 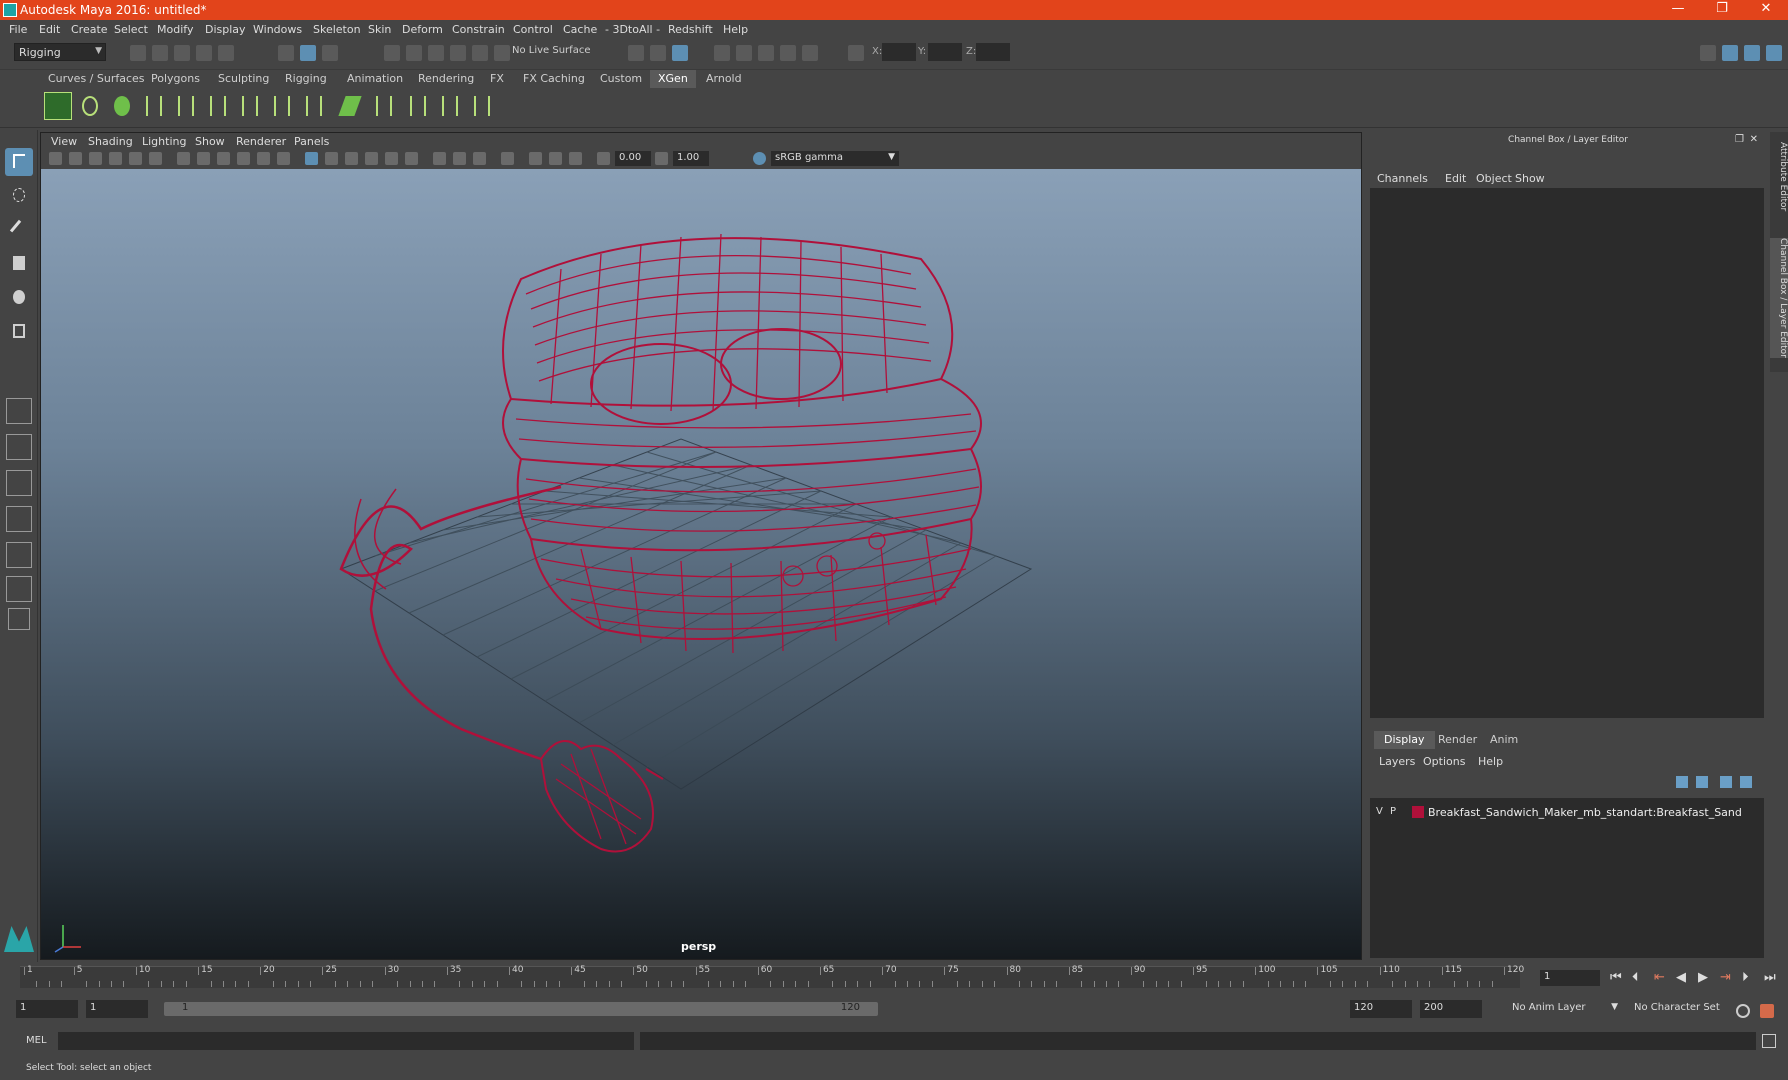 What do you see at coordinates (856, 53) in the screenshot?
I see `transform-mode-icon` at bounding box center [856, 53].